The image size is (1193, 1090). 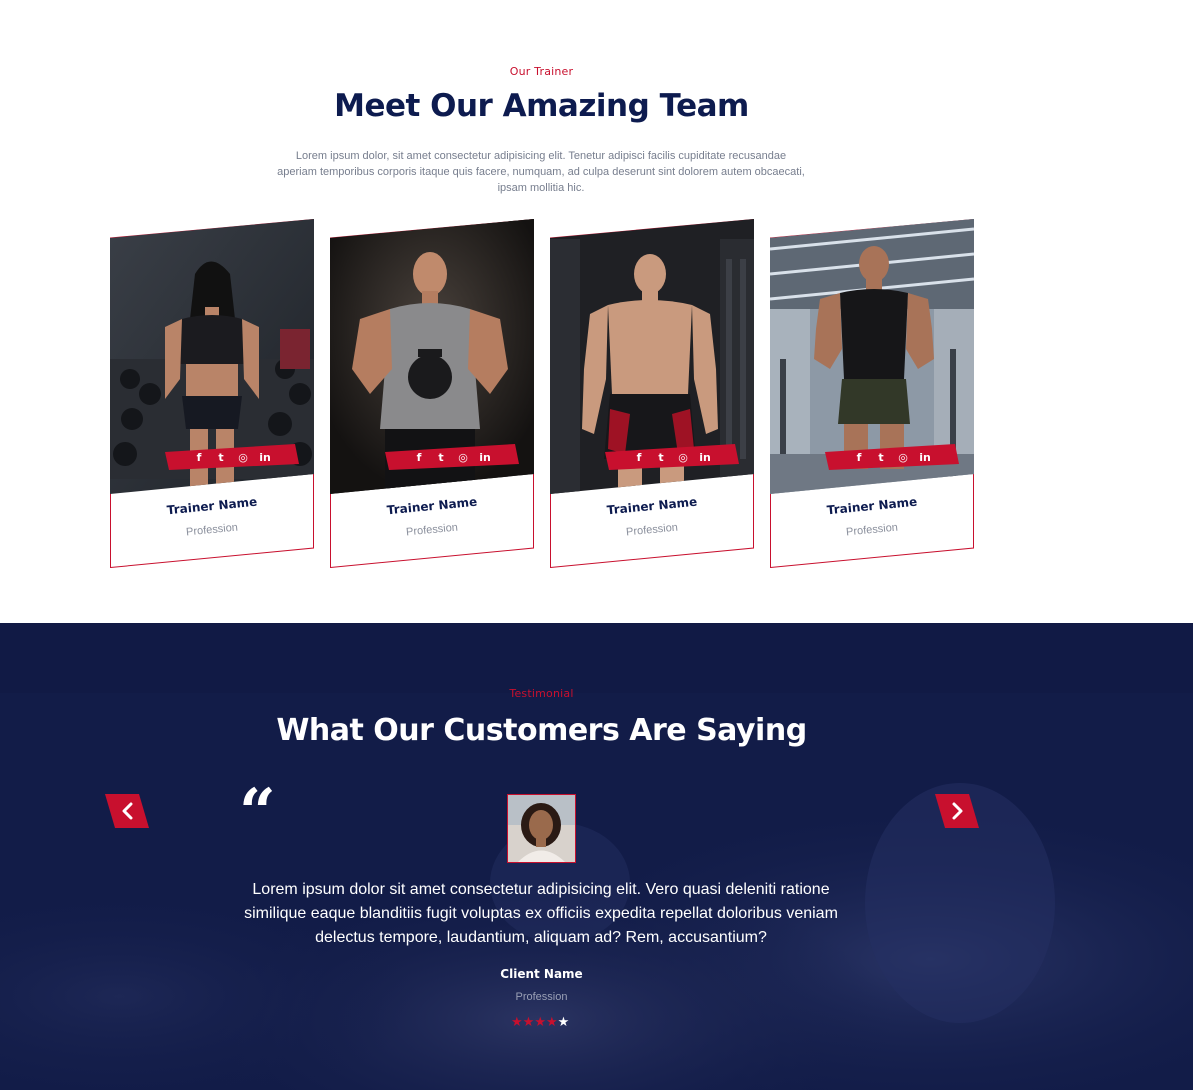 I want to click on chevron-right-icon, so click(x=957, y=811).